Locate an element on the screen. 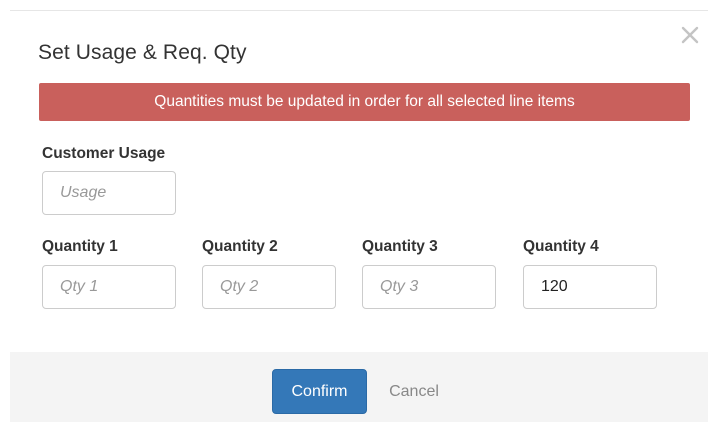 The height and width of the screenshot is (422, 708). quantity-4-input is located at coordinates (590, 287).